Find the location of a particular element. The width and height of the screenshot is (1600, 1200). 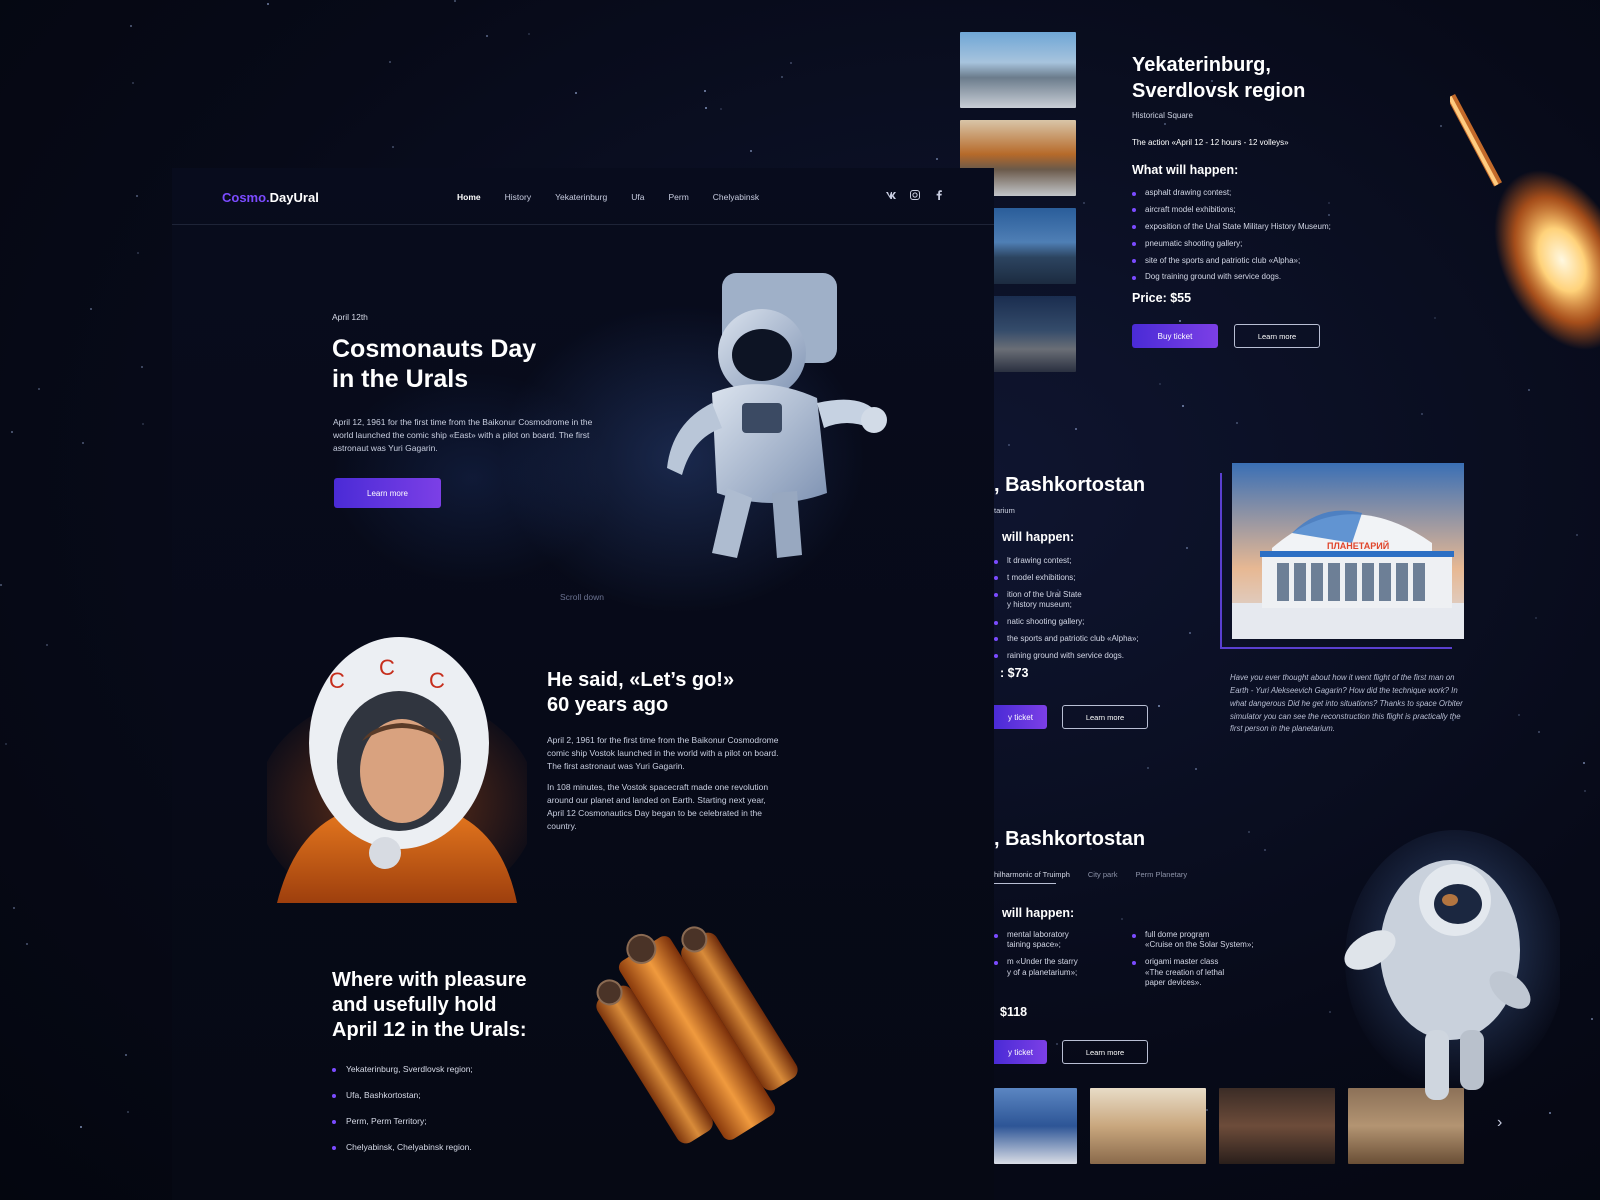

social-links is located at coordinates (915, 195).